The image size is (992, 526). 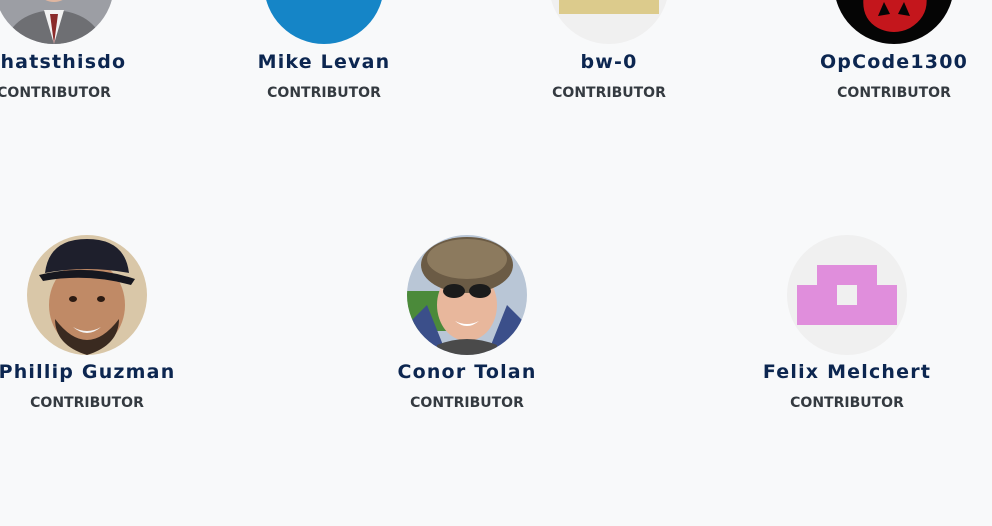 I want to click on avatar-blue-circle-icon, so click(x=324, y=22).